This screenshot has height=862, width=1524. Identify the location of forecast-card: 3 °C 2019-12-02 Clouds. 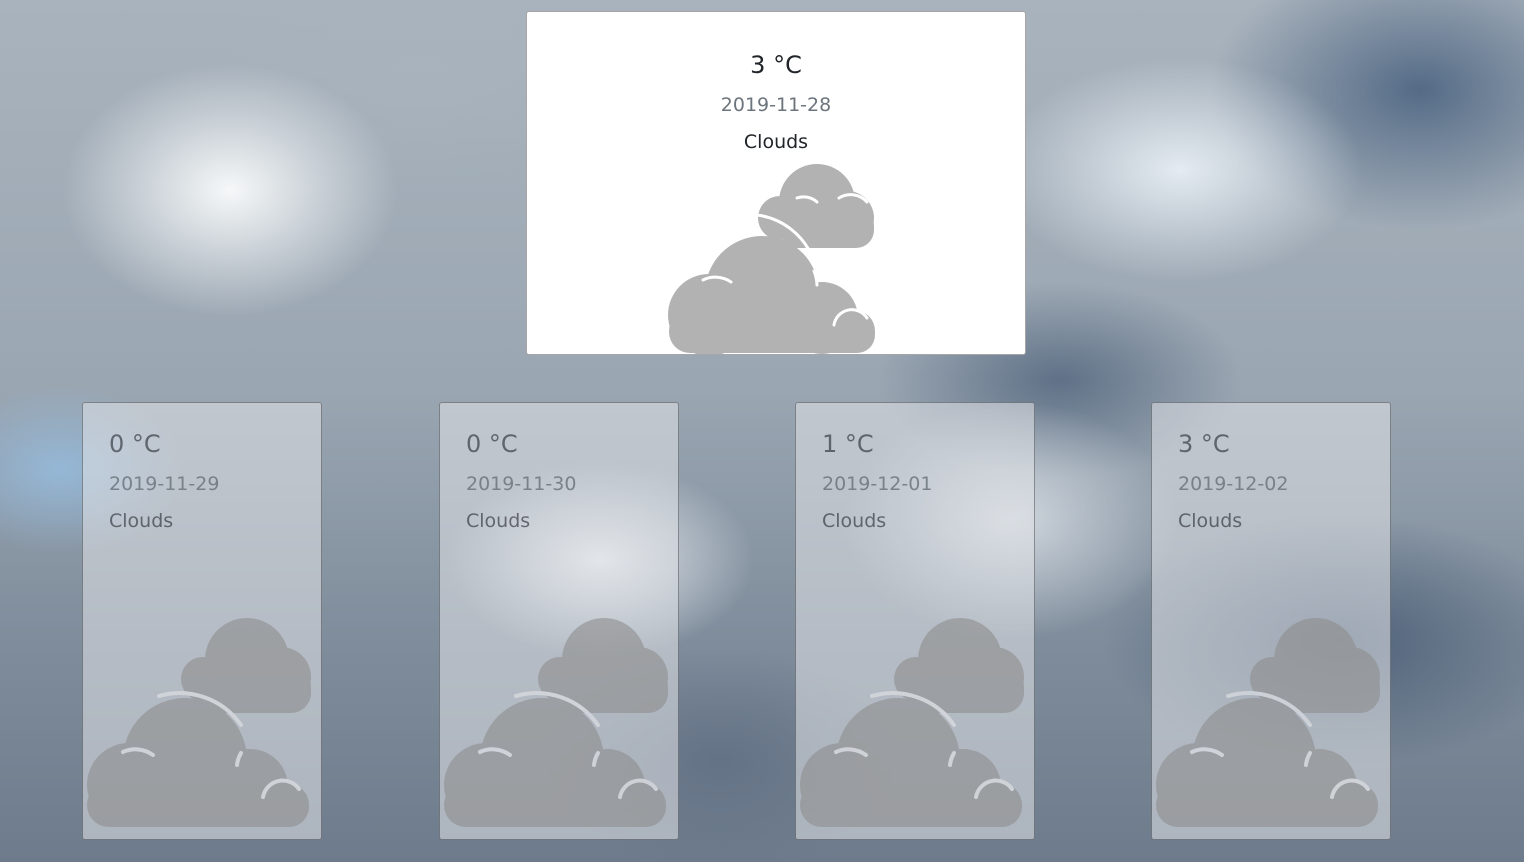
(1271, 621).